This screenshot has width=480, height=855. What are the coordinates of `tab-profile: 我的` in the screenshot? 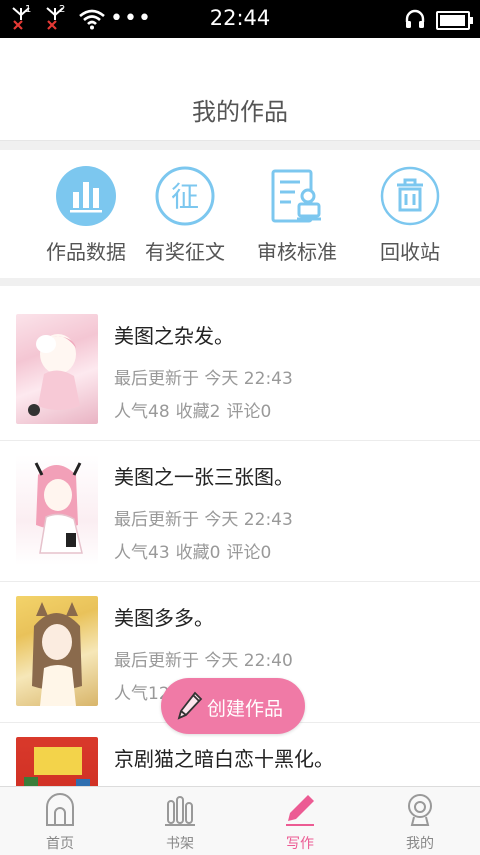 It's located at (420, 821).